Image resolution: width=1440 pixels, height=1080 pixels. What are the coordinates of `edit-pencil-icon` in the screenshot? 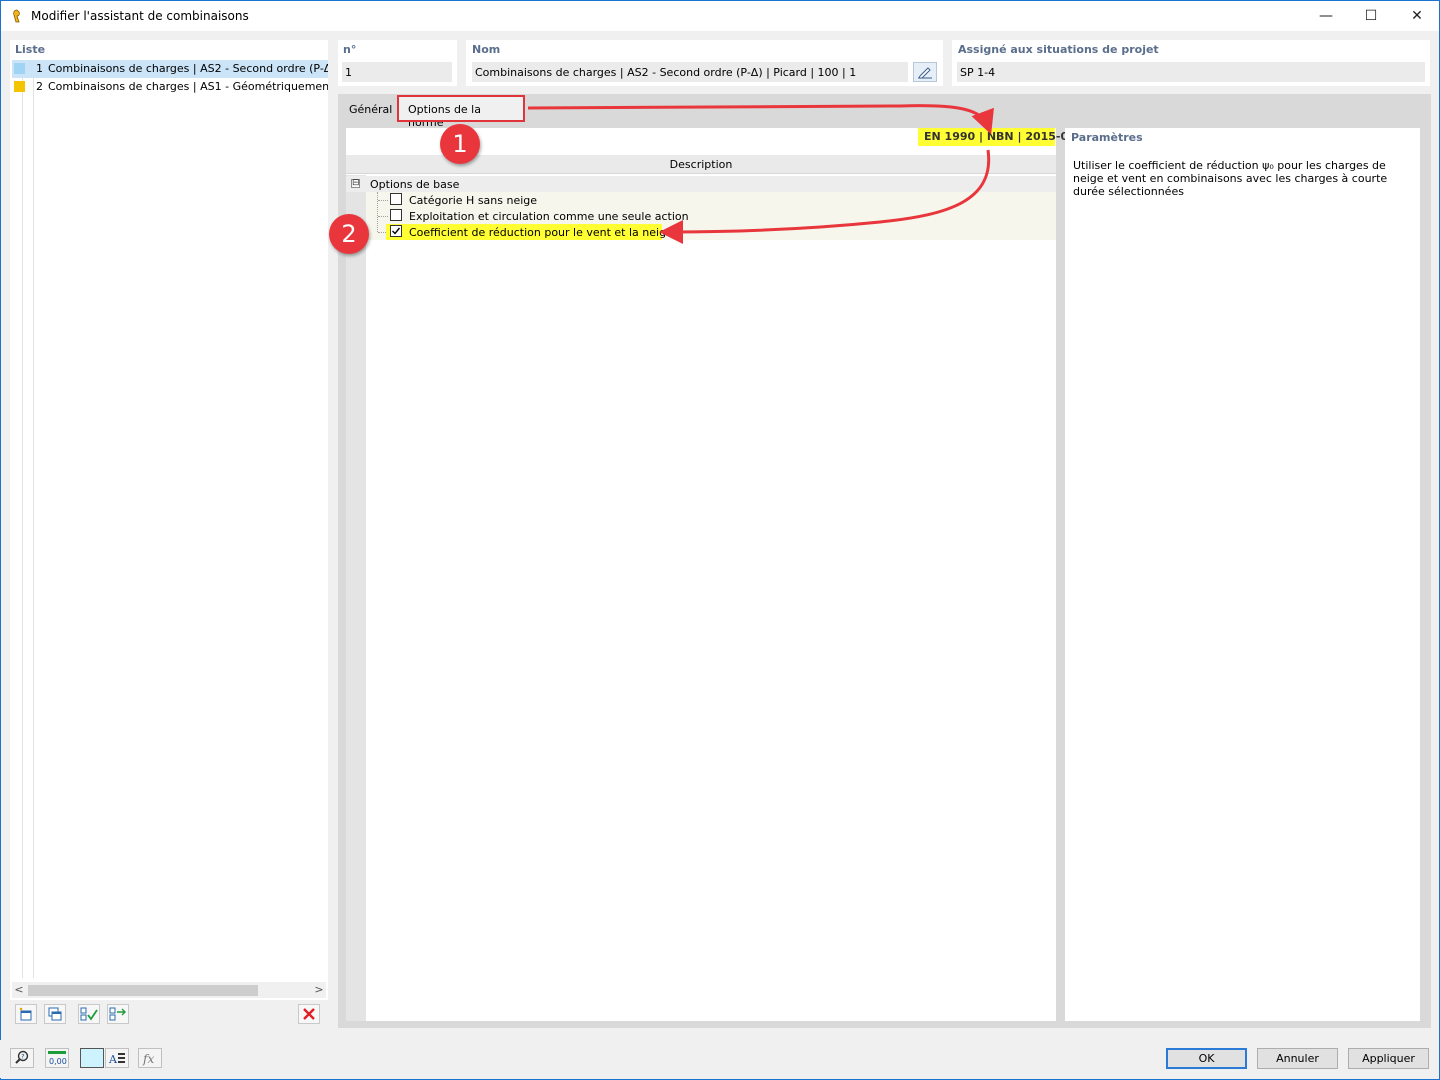 It's located at (925, 73).